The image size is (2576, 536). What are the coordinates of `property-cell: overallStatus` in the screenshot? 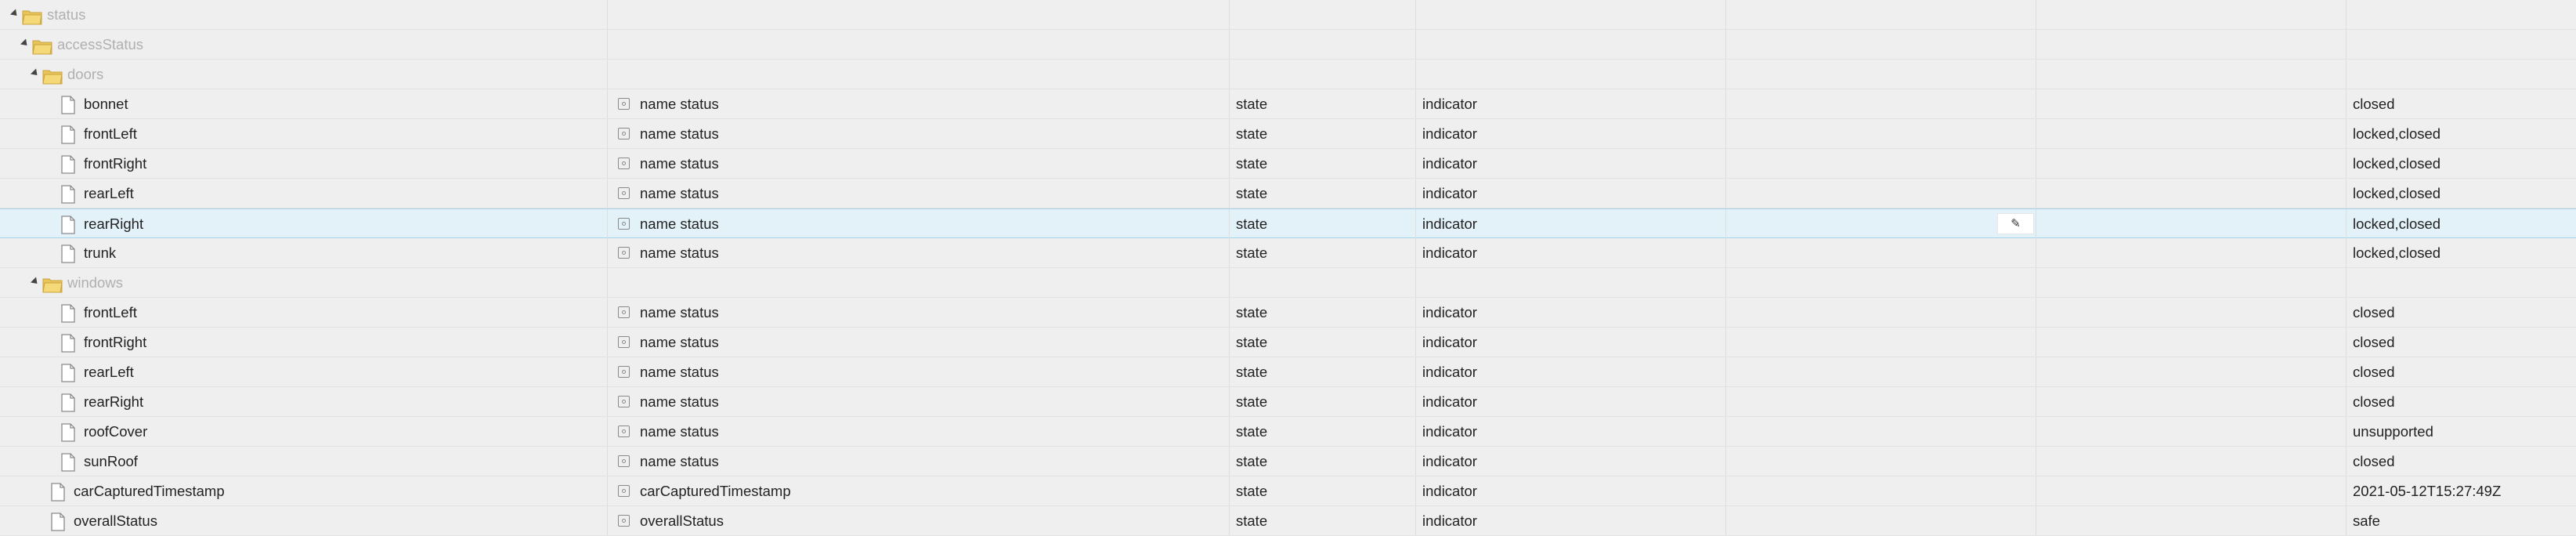 It's located at (919, 520).